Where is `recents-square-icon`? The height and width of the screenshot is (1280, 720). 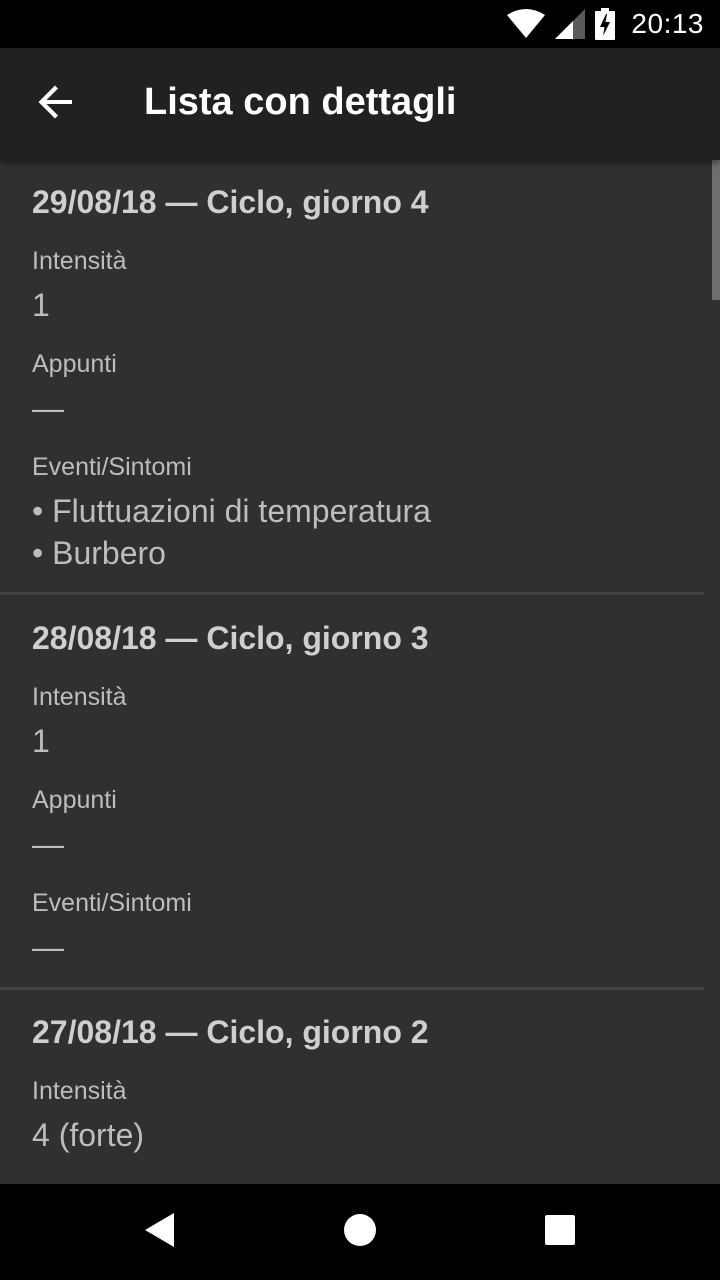
recents-square-icon is located at coordinates (560, 1232).